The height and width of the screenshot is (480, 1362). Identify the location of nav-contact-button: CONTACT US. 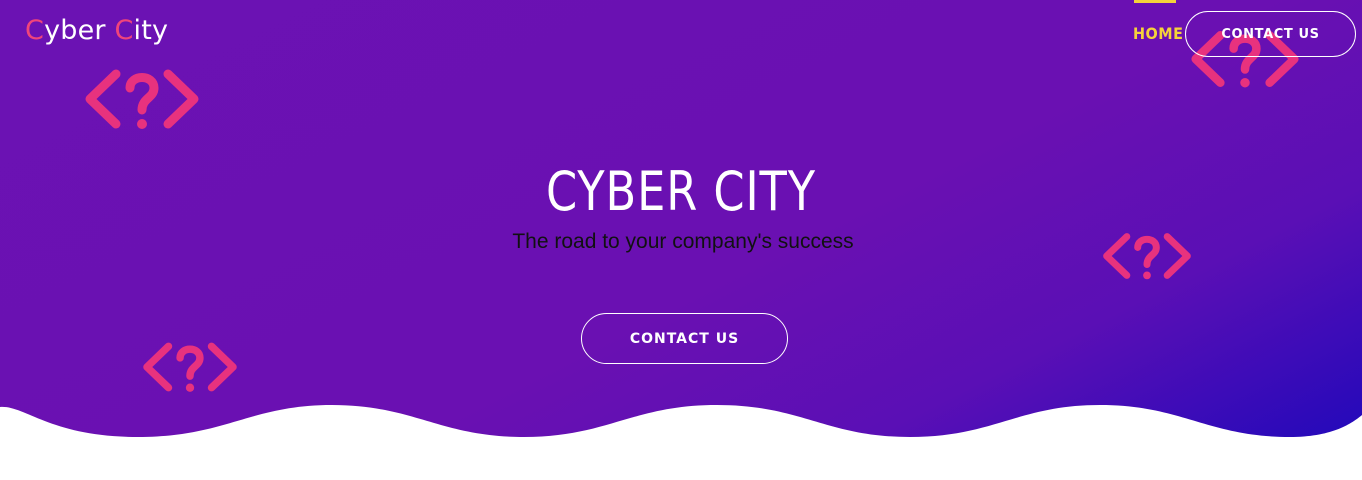
(1270, 34).